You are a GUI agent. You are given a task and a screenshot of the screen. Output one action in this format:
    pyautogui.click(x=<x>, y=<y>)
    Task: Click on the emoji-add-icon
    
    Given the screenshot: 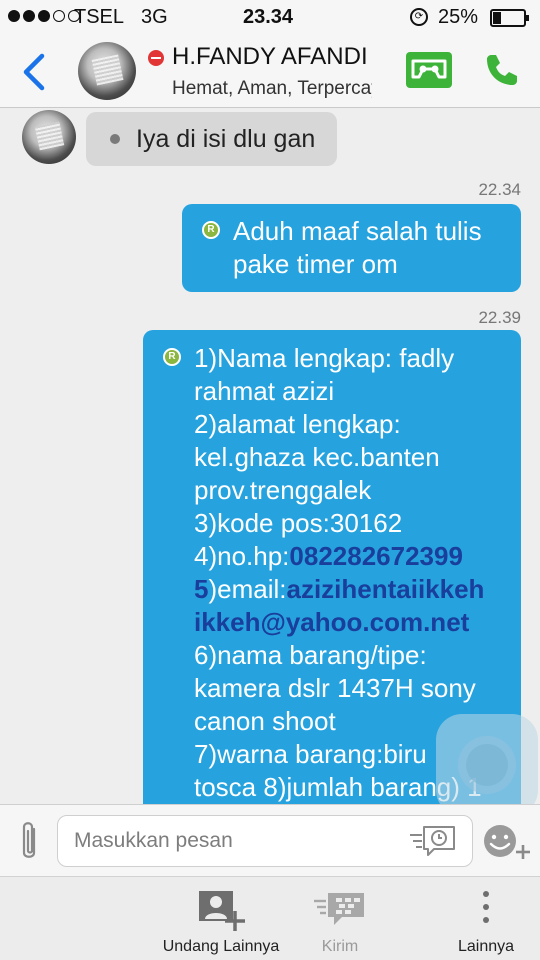 What is the action you would take?
    pyautogui.click(x=507, y=842)
    